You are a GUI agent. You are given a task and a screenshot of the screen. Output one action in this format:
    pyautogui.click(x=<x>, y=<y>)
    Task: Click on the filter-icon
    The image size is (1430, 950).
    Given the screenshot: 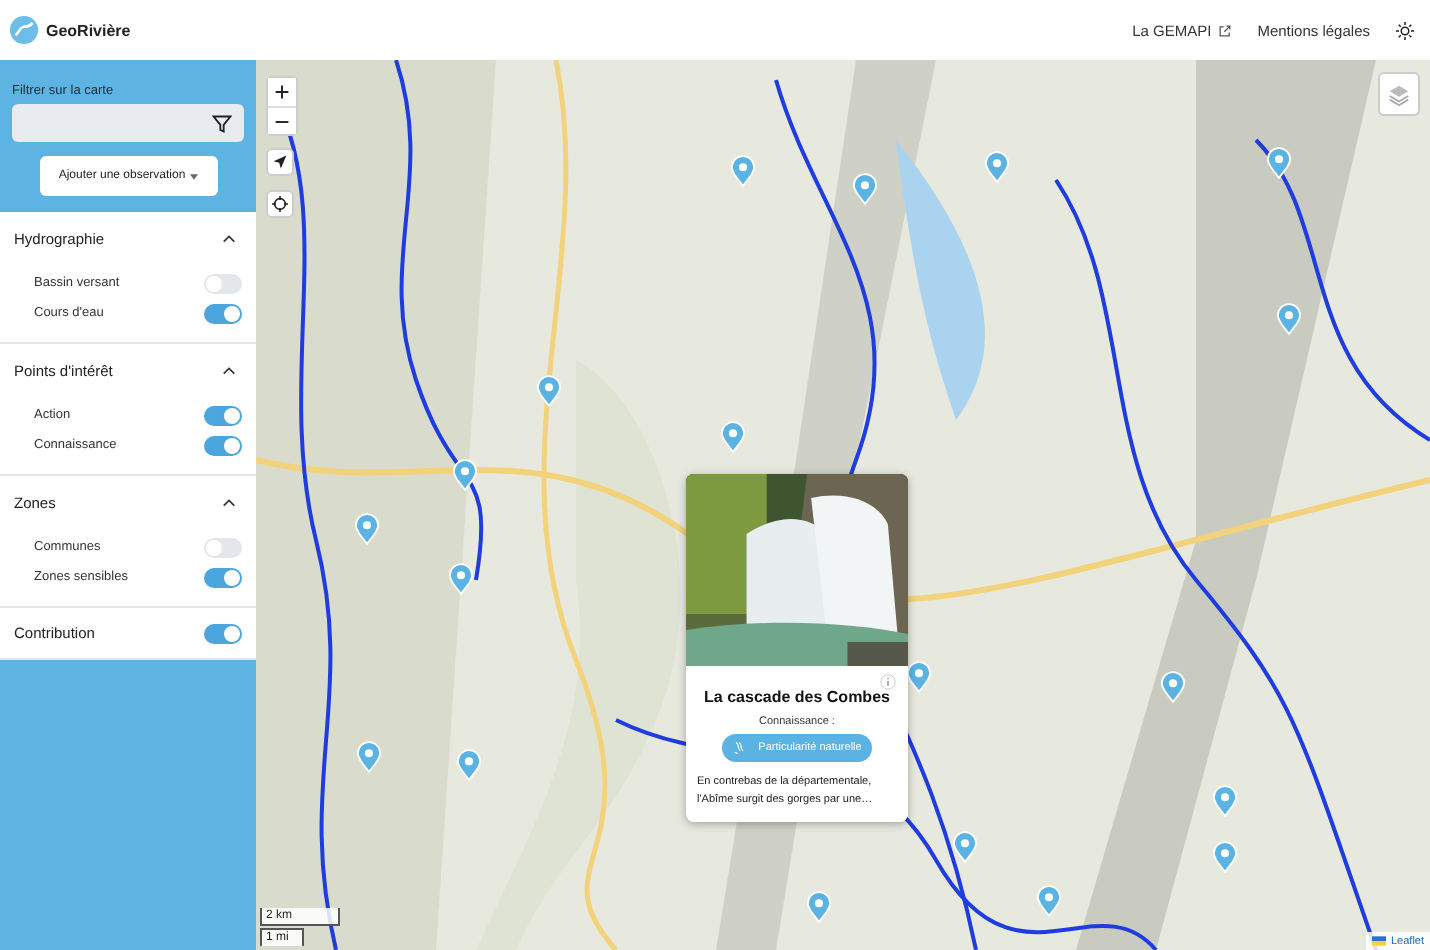 What is the action you would take?
    pyautogui.click(x=222, y=123)
    